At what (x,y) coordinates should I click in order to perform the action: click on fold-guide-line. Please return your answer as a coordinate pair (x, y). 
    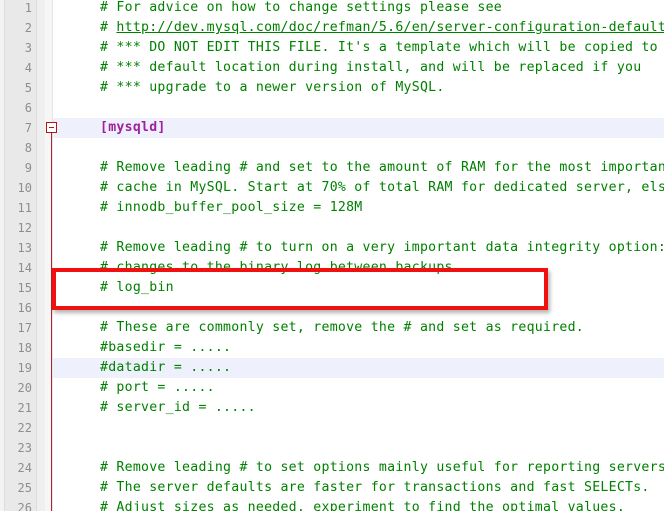
    Looking at the image, I should click on (51, 322).